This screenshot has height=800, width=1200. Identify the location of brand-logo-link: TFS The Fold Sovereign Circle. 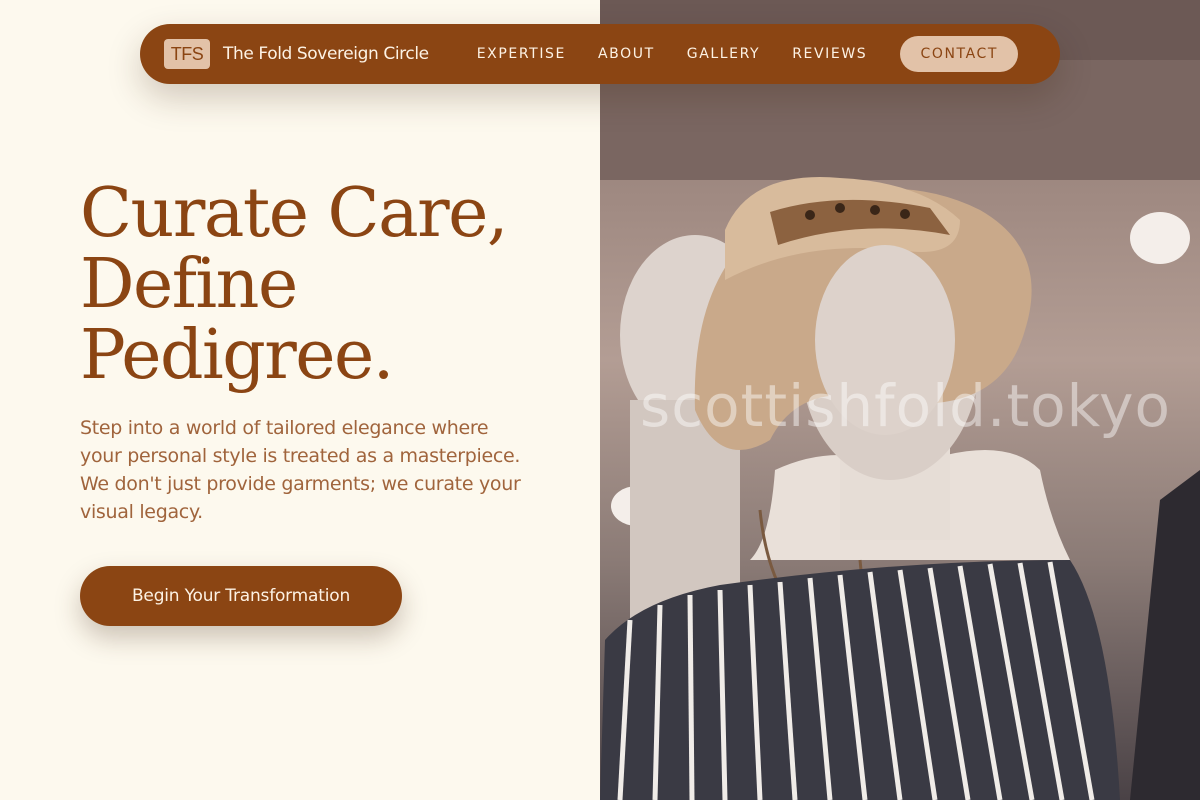
(296, 54).